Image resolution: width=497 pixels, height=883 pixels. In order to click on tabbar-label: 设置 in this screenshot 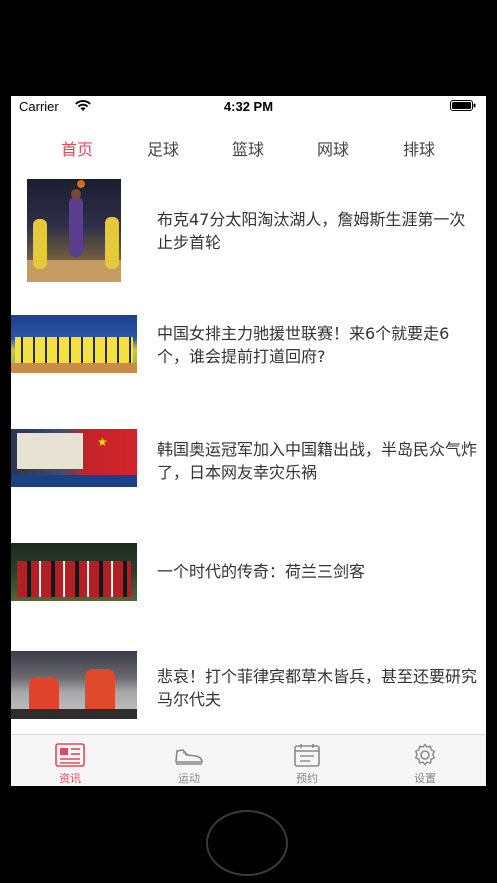, I will do `click(425, 778)`.